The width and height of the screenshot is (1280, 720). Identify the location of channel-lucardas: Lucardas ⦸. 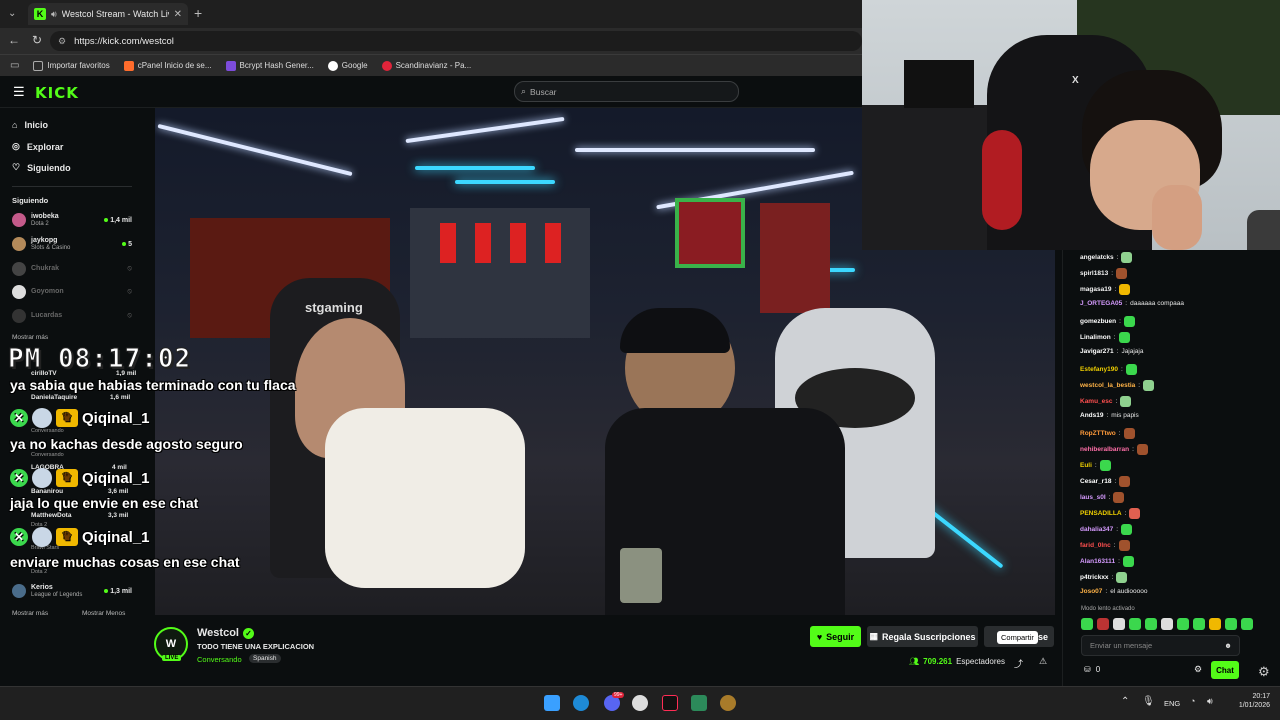
(72, 316).